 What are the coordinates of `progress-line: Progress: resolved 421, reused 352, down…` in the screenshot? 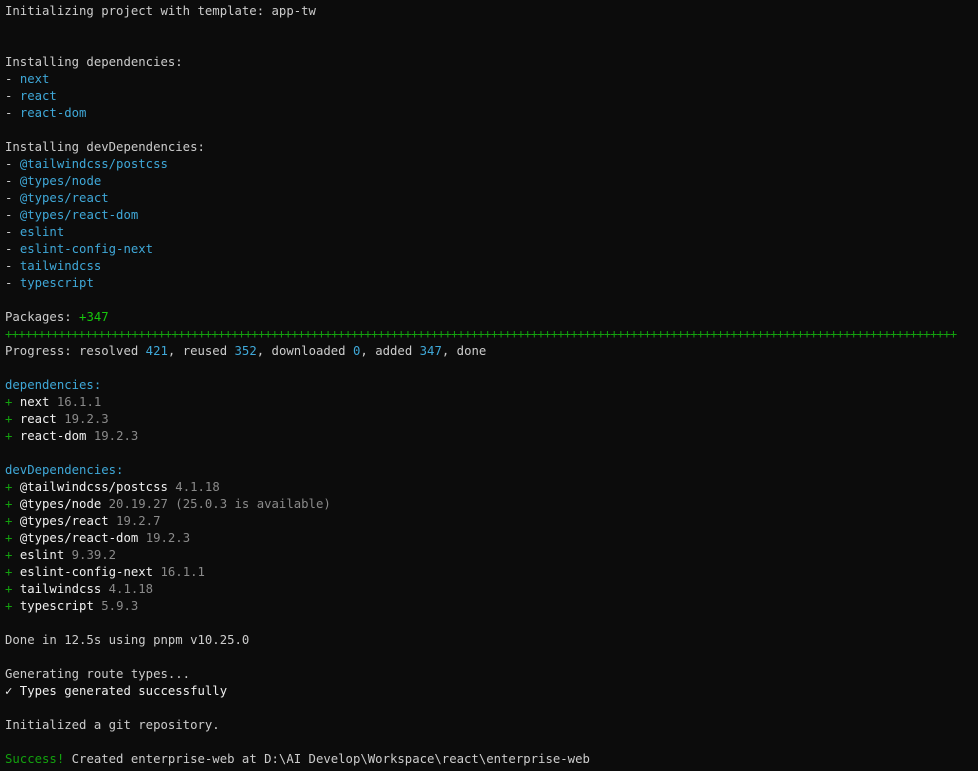 It's located at (246, 351).